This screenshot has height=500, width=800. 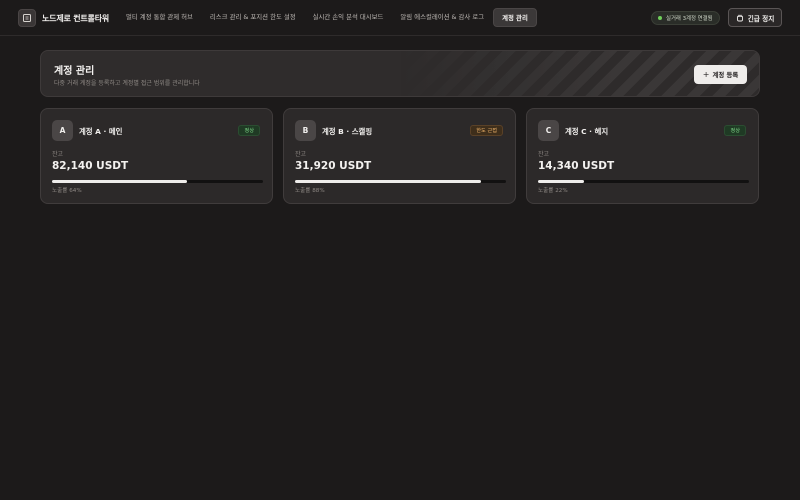 I want to click on balance-value: 14,340 USDT, so click(x=576, y=166).